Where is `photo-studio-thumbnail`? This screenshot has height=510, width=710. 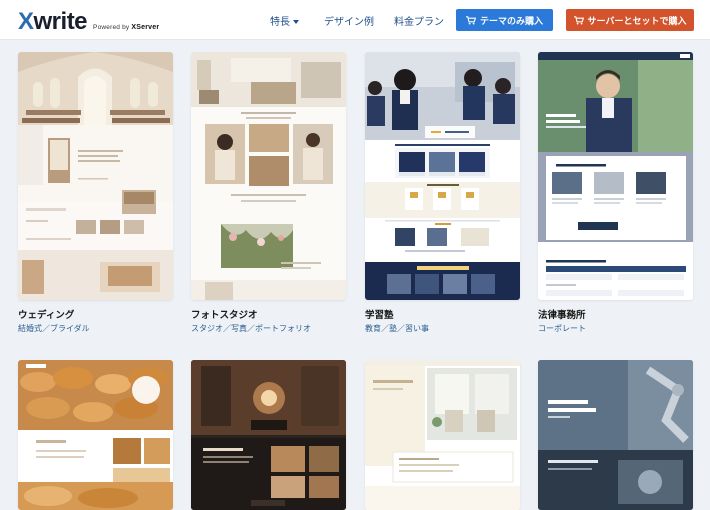 photo-studio-thumbnail is located at coordinates (268, 176).